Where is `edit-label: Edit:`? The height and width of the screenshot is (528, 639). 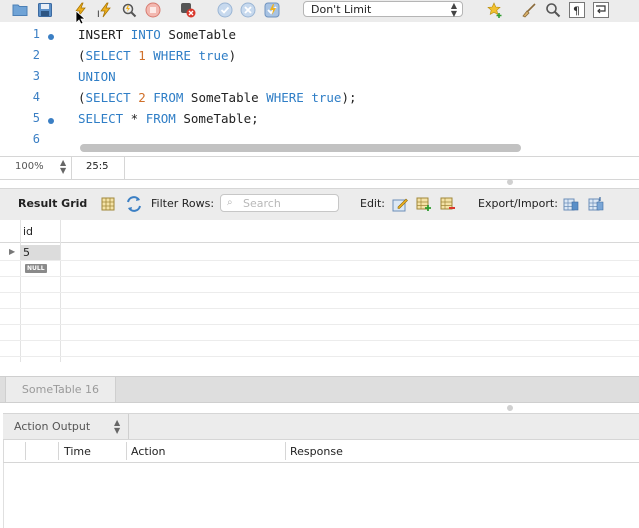
edit-label: Edit: is located at coordinates (373, 203).